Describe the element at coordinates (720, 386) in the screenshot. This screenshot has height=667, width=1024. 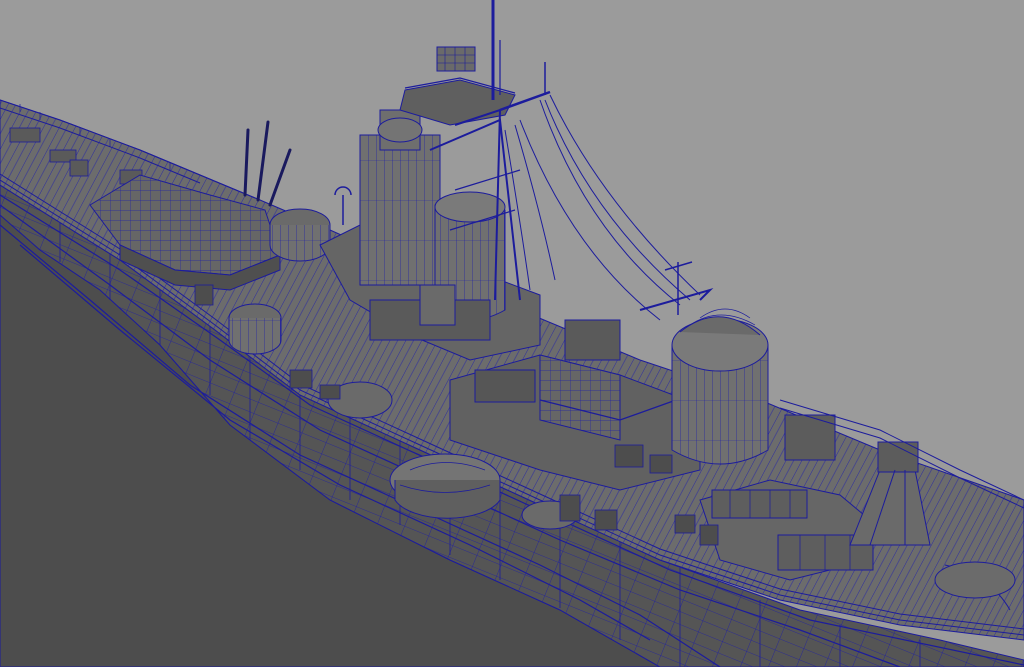
I see `aft-funnel` at that location.